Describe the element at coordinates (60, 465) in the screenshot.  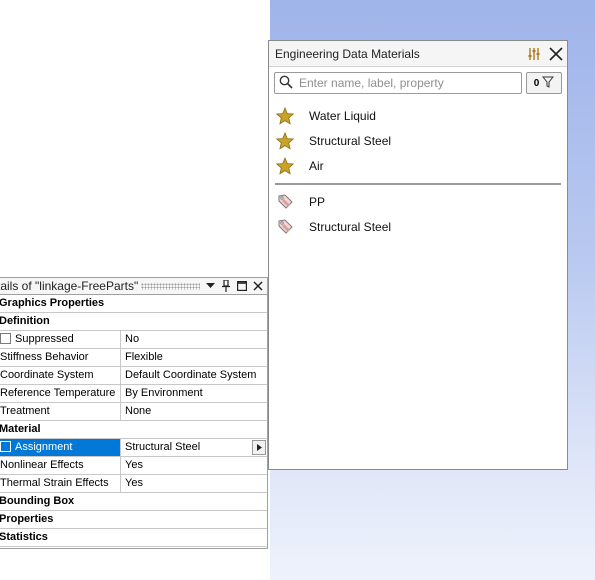
I see `property-label: Nonlinear Effects` at that location.